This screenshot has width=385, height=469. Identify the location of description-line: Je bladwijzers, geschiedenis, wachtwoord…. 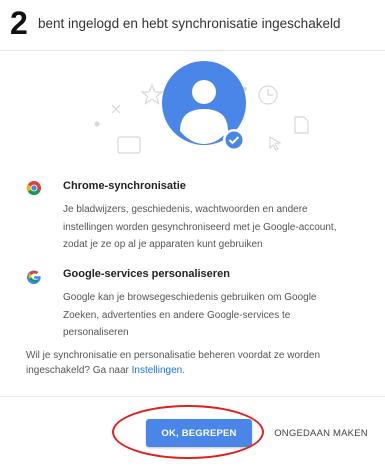
(185, 209).